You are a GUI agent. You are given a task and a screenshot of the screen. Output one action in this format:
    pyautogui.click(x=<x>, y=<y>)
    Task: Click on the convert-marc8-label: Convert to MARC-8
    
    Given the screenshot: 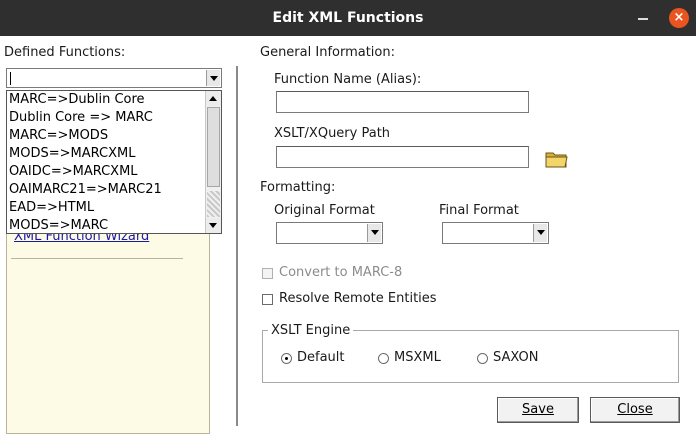 What is the action you would take?
    pyautogui.click(x=341, y=272)
    